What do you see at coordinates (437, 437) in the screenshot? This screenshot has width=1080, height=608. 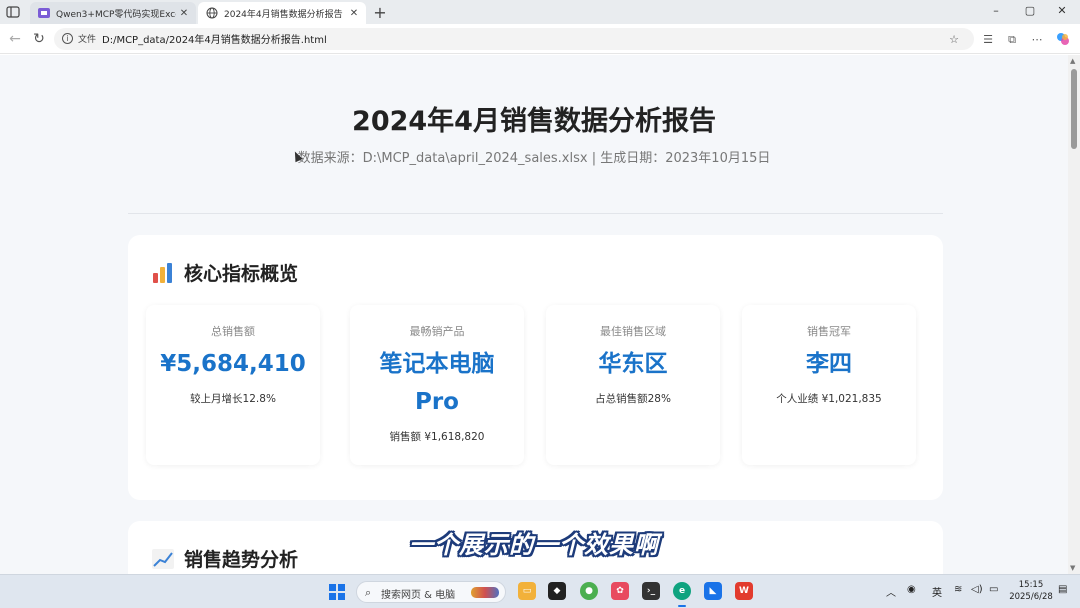 I see `kpi-note: 销售额 ¥1,618,820` at bounding box center [437, 437].